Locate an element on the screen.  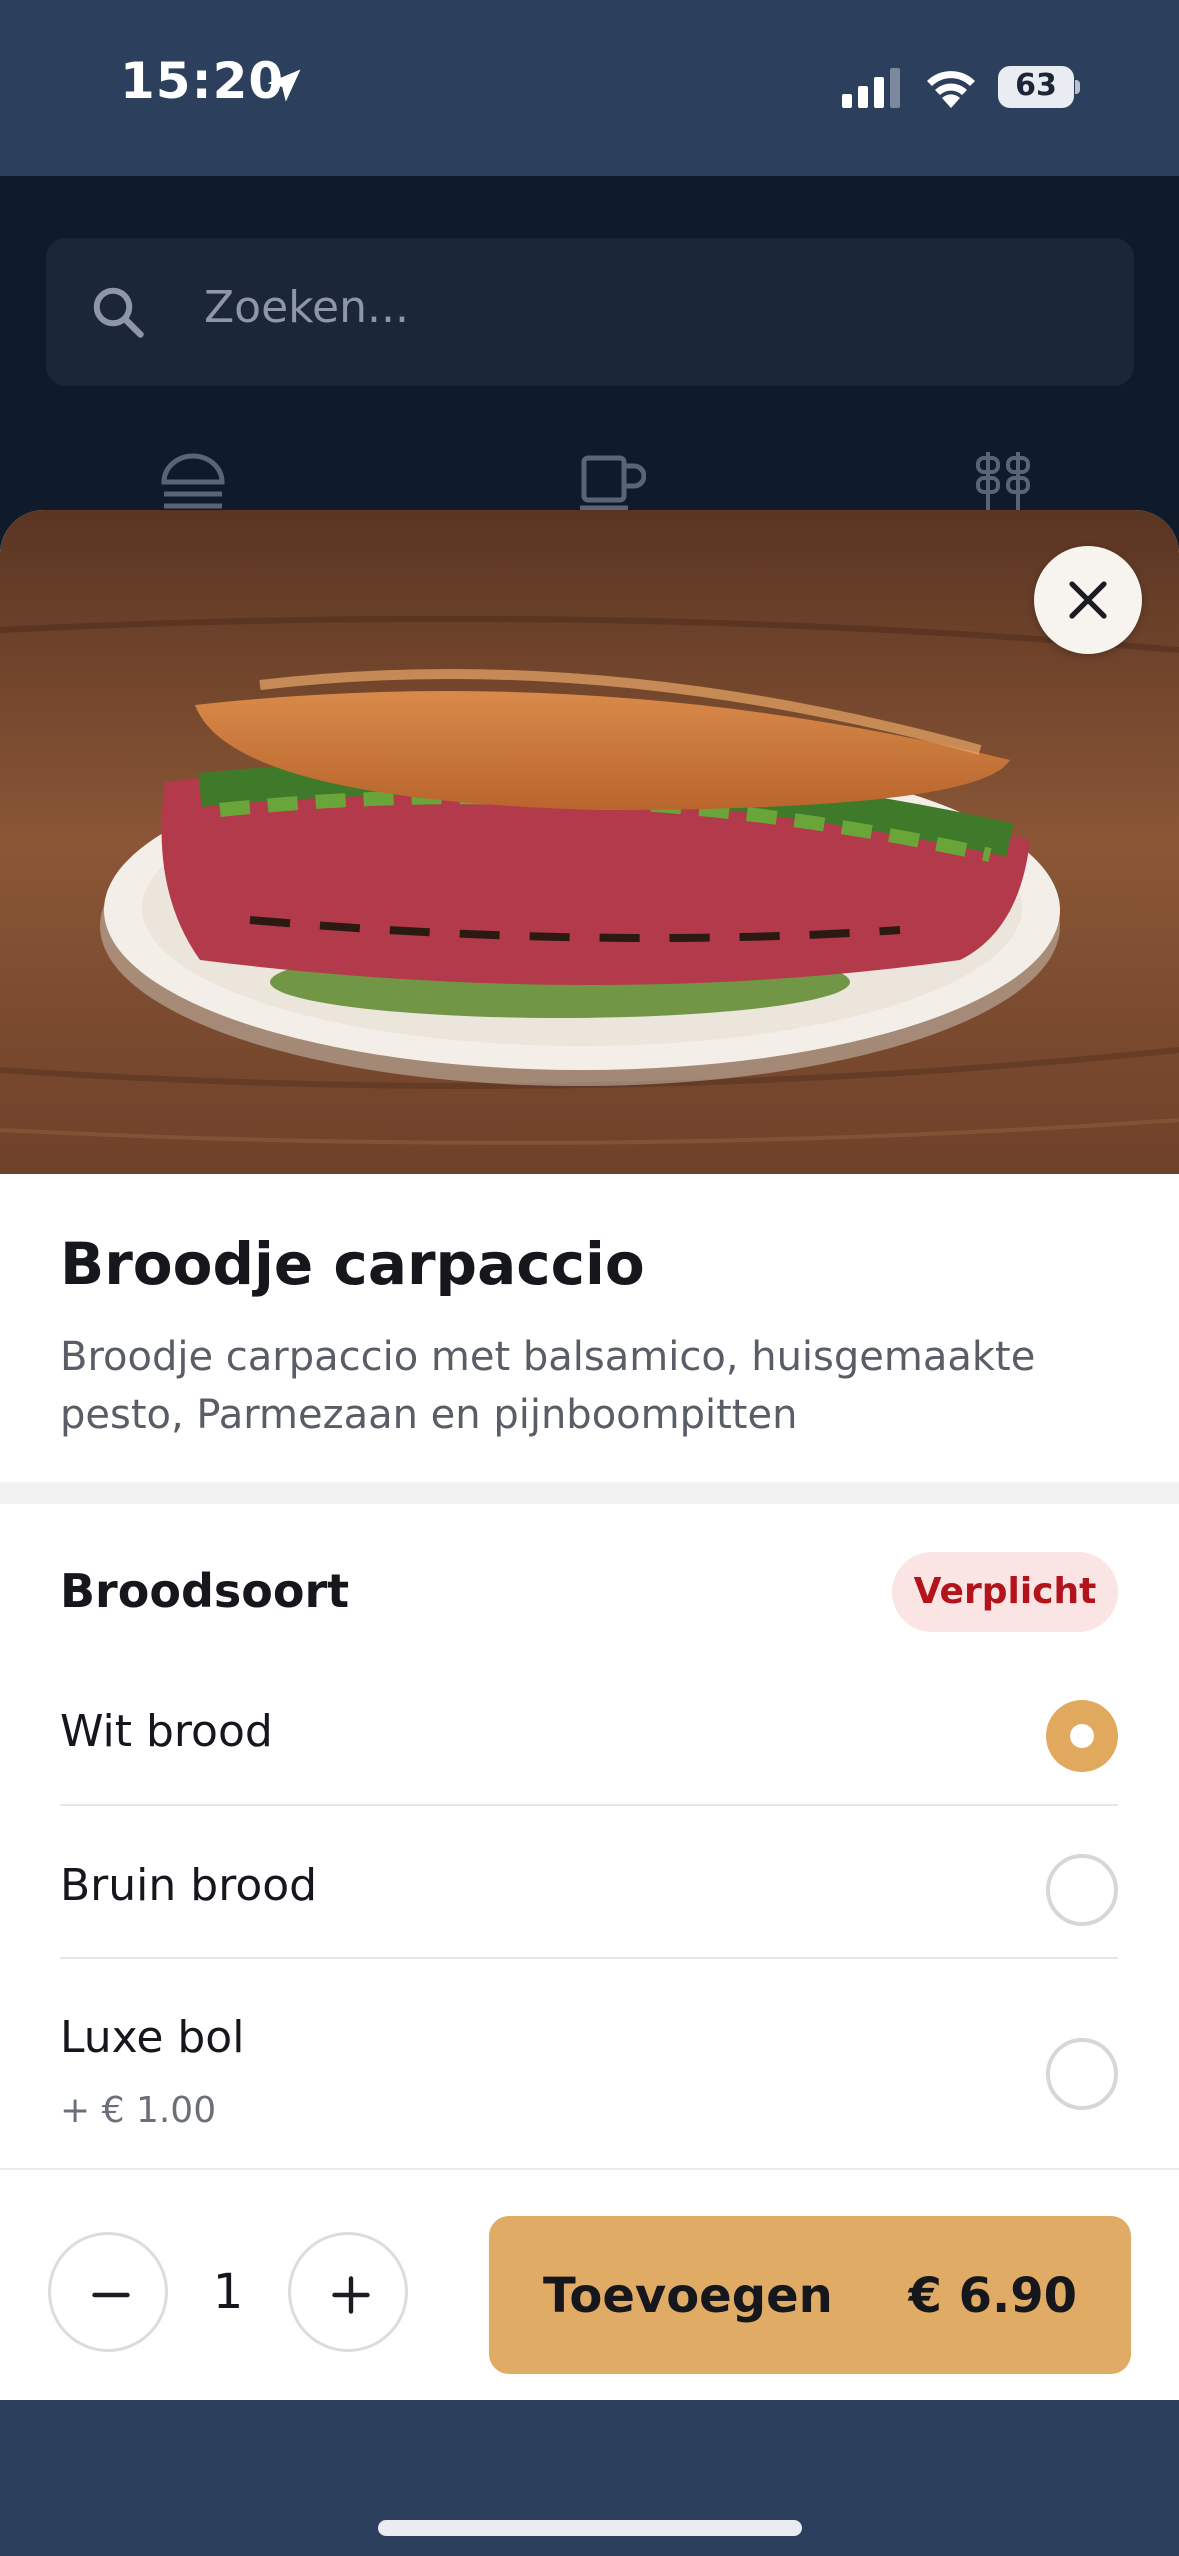
option-wit-brood: Wit brood is located at coordinates (589, 1736).